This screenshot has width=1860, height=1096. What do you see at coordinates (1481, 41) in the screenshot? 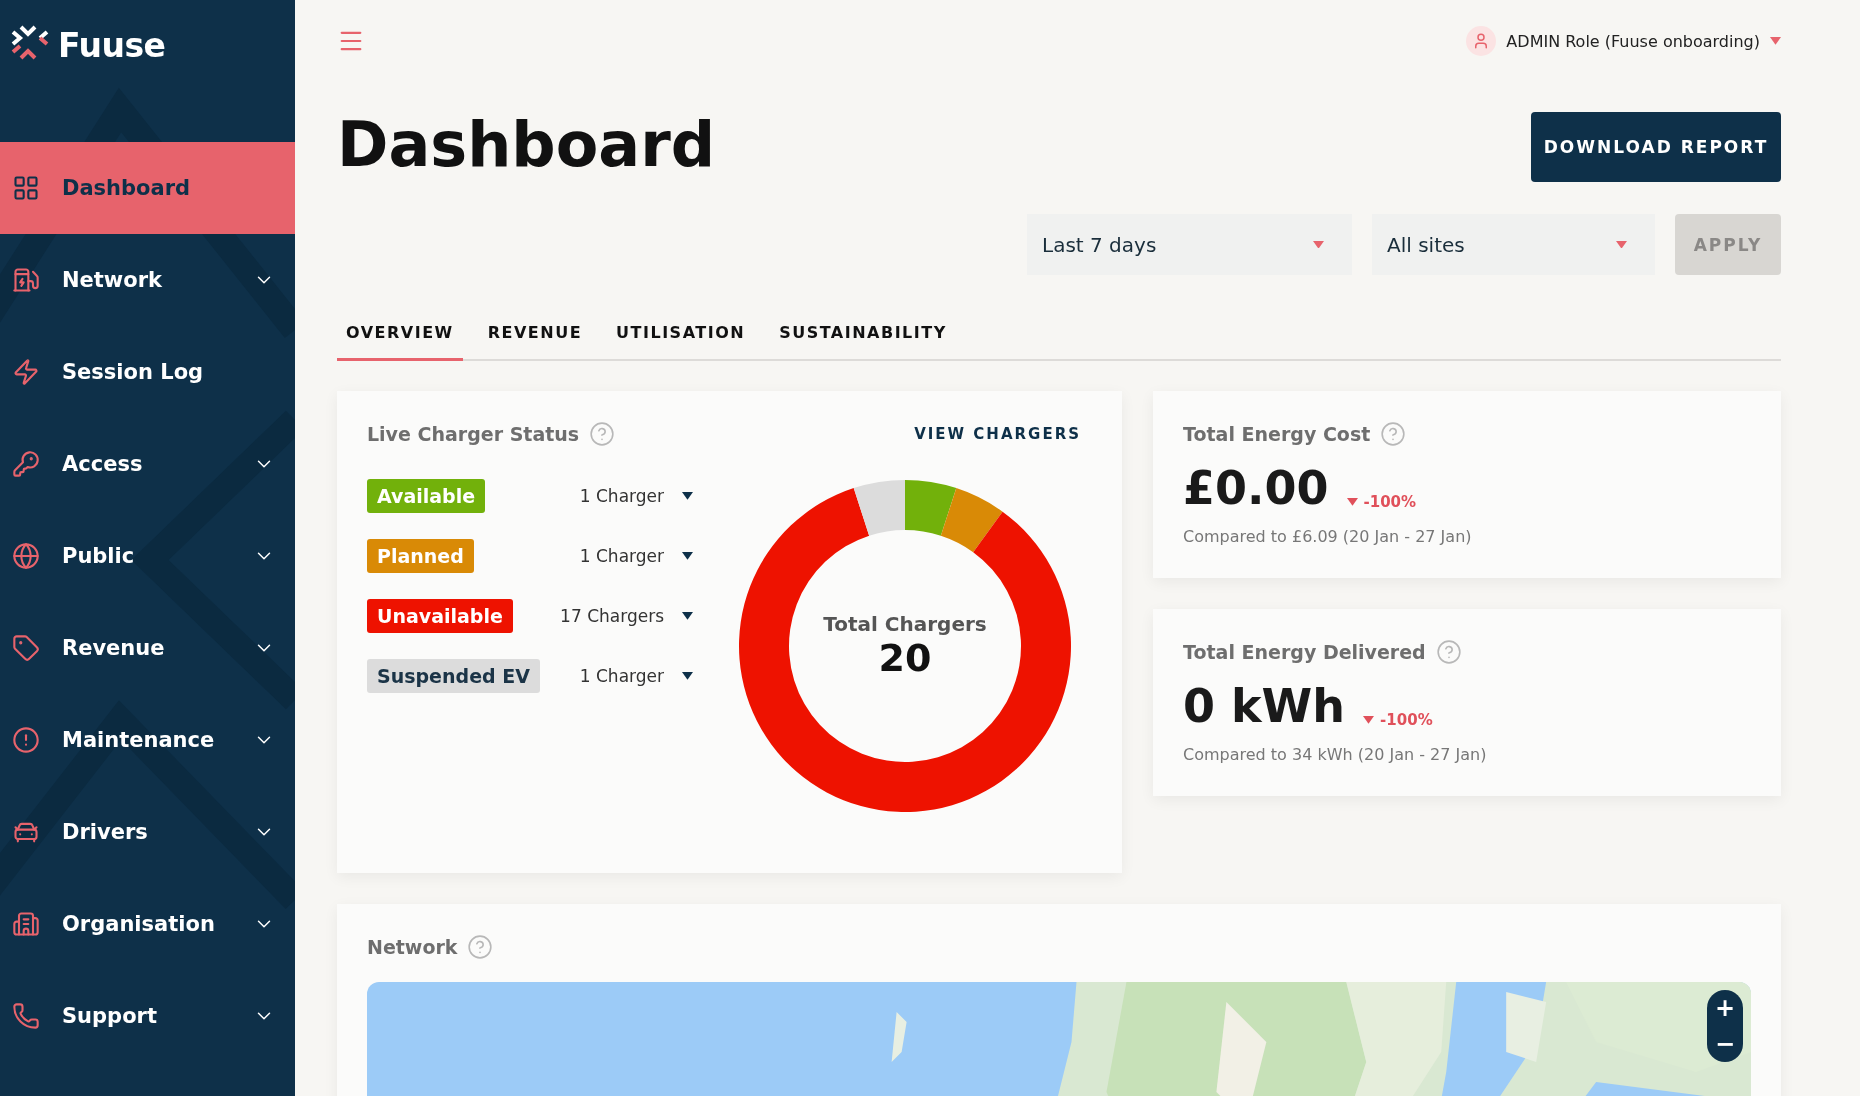
I see `user-icon` at bounding box center [1481, 41].